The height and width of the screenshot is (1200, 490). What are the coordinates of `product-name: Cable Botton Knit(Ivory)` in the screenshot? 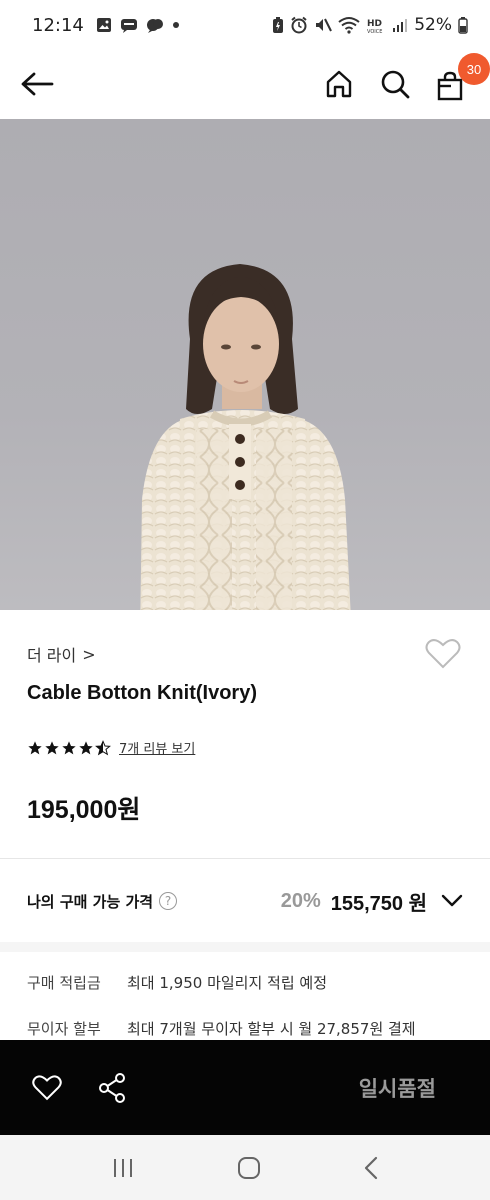 It's located at (142, 693).